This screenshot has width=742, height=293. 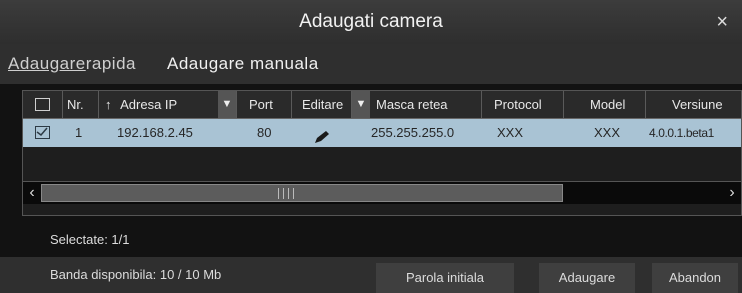 I want to click on tab-bar: Adaugarerapida Adaugare manuala, so click(x=371, y=64).